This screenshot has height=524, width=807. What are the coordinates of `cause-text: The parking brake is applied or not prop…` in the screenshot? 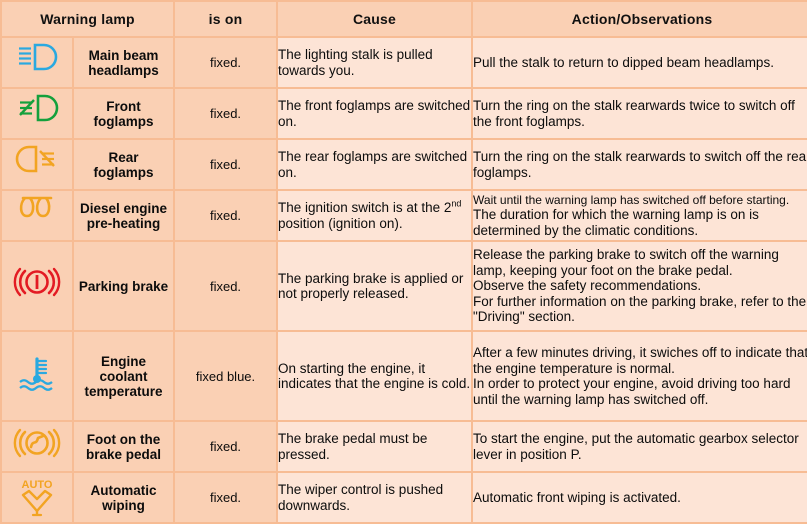 It's located at (375, 286).